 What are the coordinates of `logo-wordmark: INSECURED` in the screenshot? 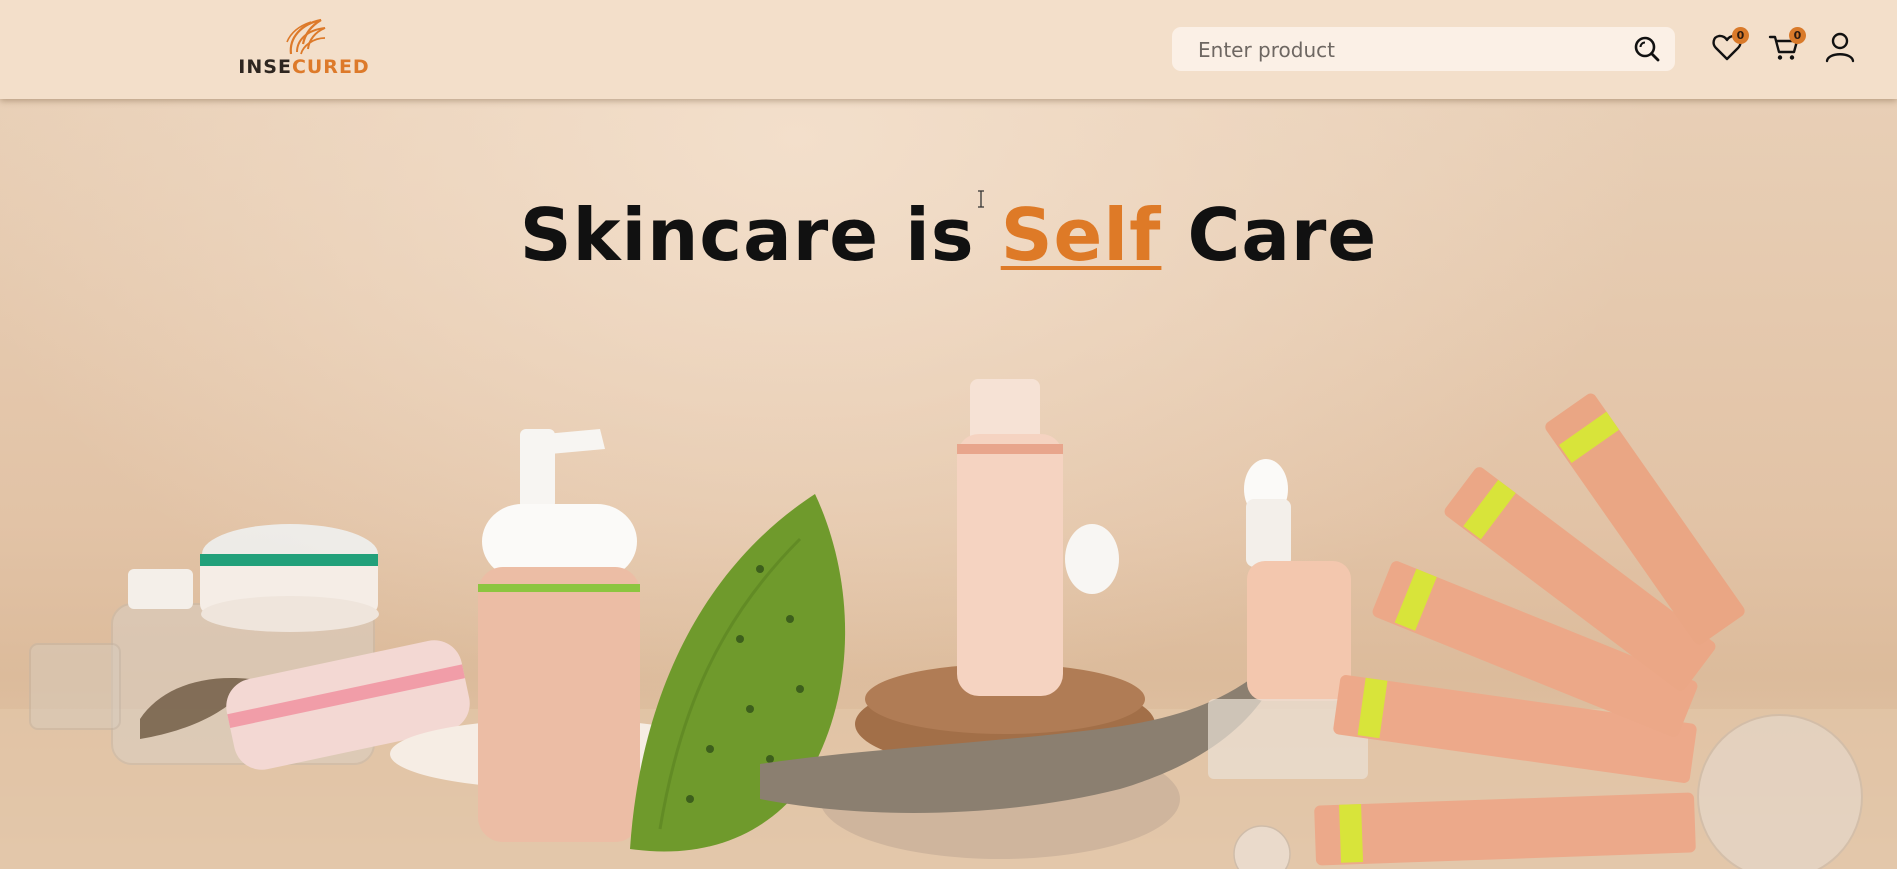 It's located at (304, 67).